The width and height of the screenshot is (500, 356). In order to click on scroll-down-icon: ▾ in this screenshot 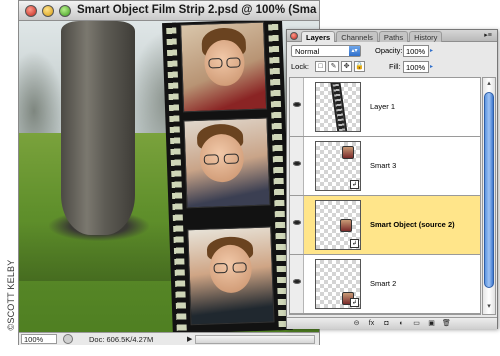, I will do `click(489, 307)`.